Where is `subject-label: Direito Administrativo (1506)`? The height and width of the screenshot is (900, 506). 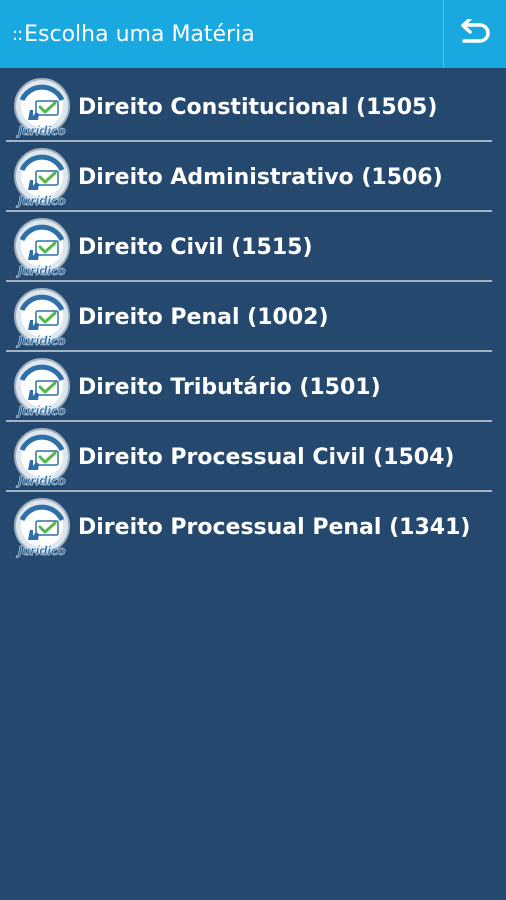 subject-label: Direito Administrativo (1506) is located at coordinates (260, 177).